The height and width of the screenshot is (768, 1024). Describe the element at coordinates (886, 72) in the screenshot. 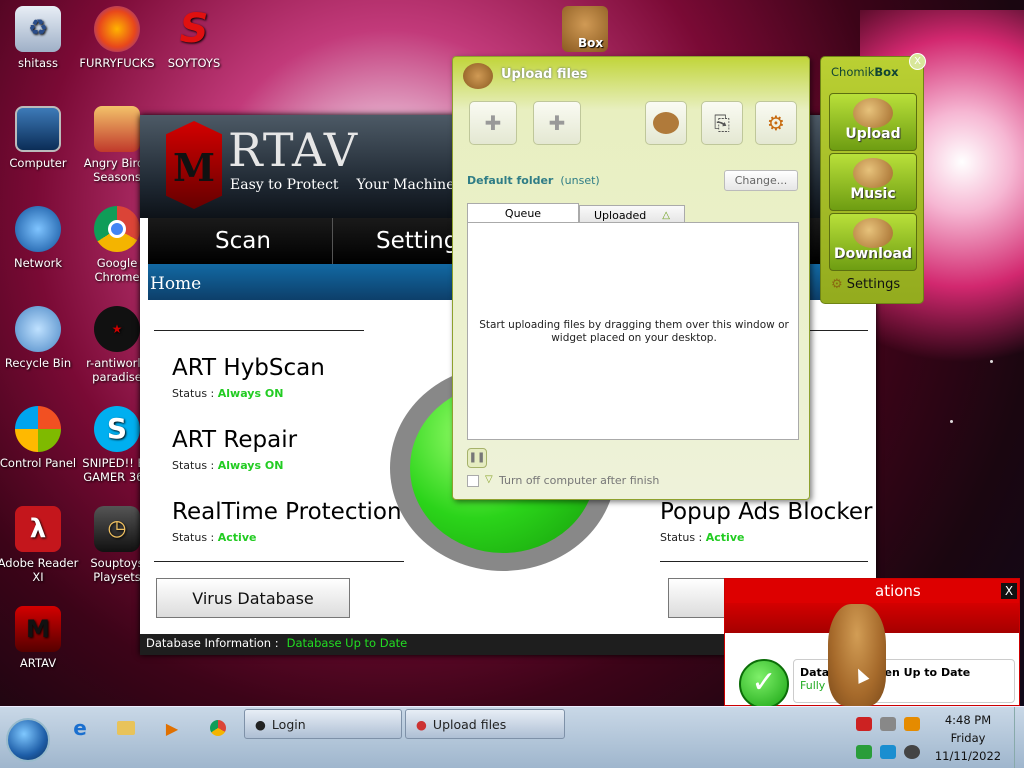

I see `chomikbox-title-part: Box` at that location.